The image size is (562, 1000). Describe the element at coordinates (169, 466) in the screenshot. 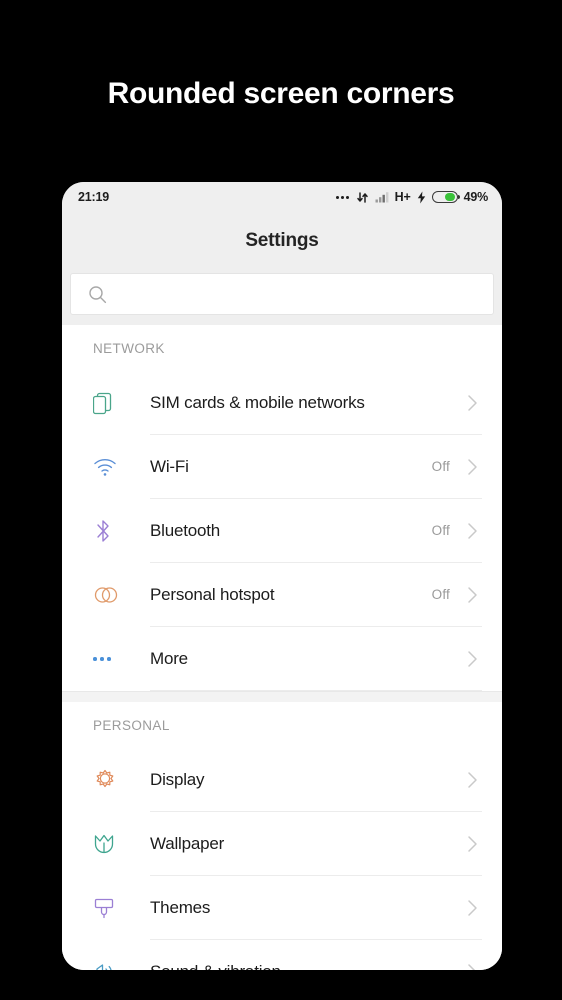

I see `list-item-label: Wi-Fi` at that location.